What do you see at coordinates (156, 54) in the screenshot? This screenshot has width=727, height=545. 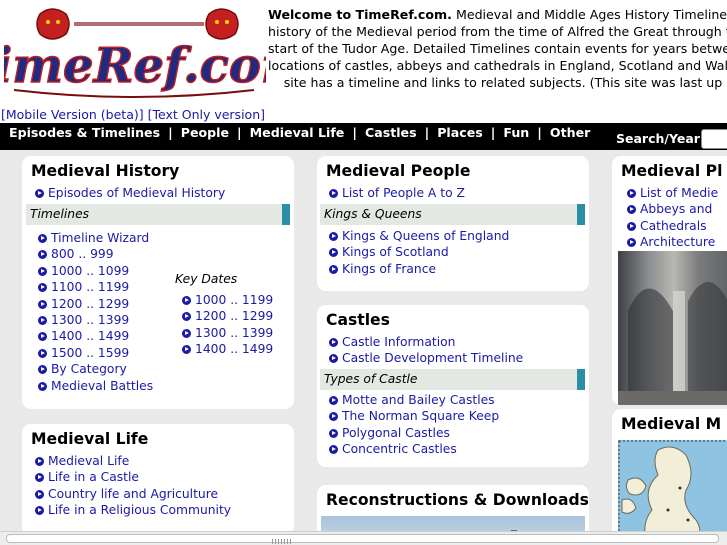 I see `timeref-logo: TimeRef.com` at bounding box center [156, 54].